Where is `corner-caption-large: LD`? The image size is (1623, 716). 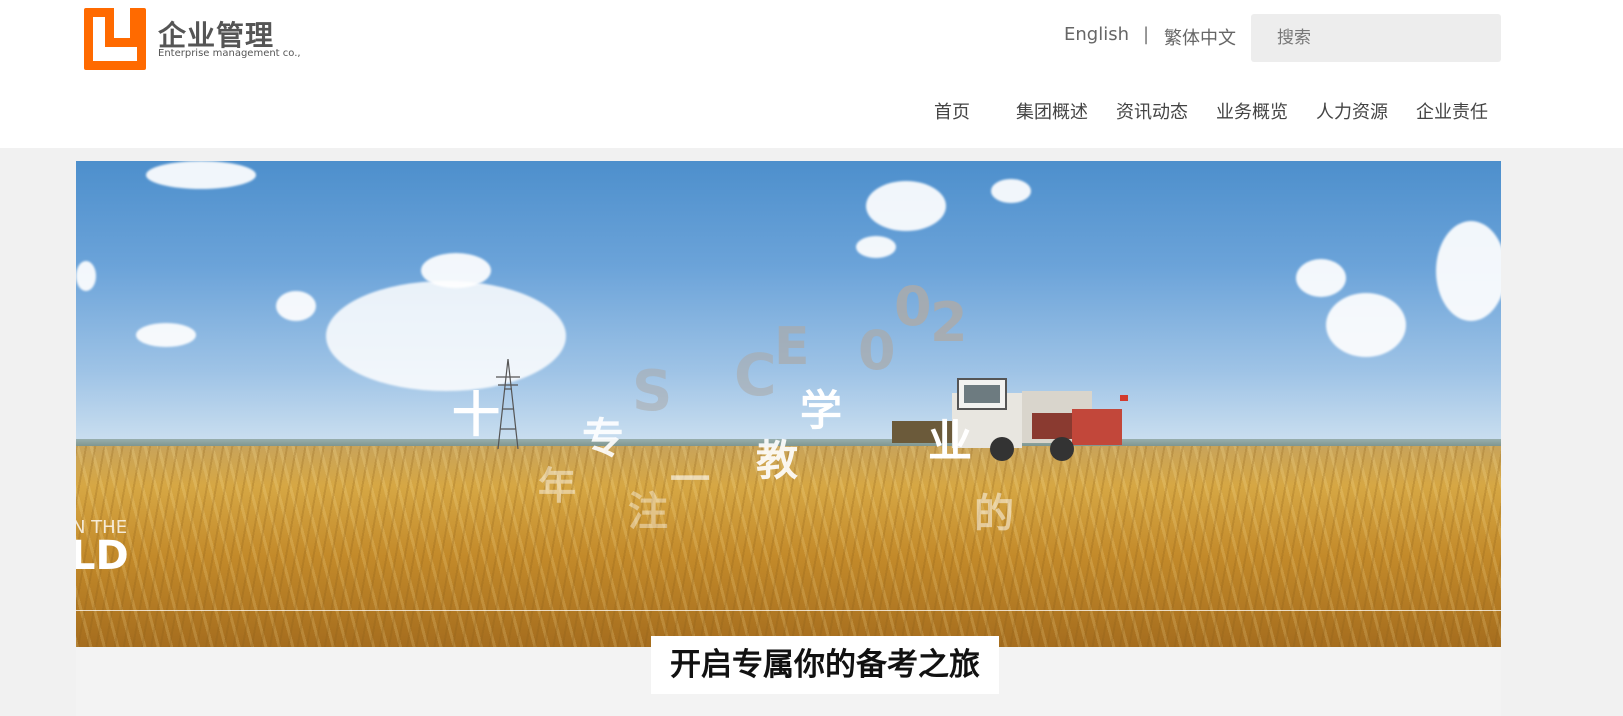 corner-caption-large: LD is located at coordinates (102, 556).